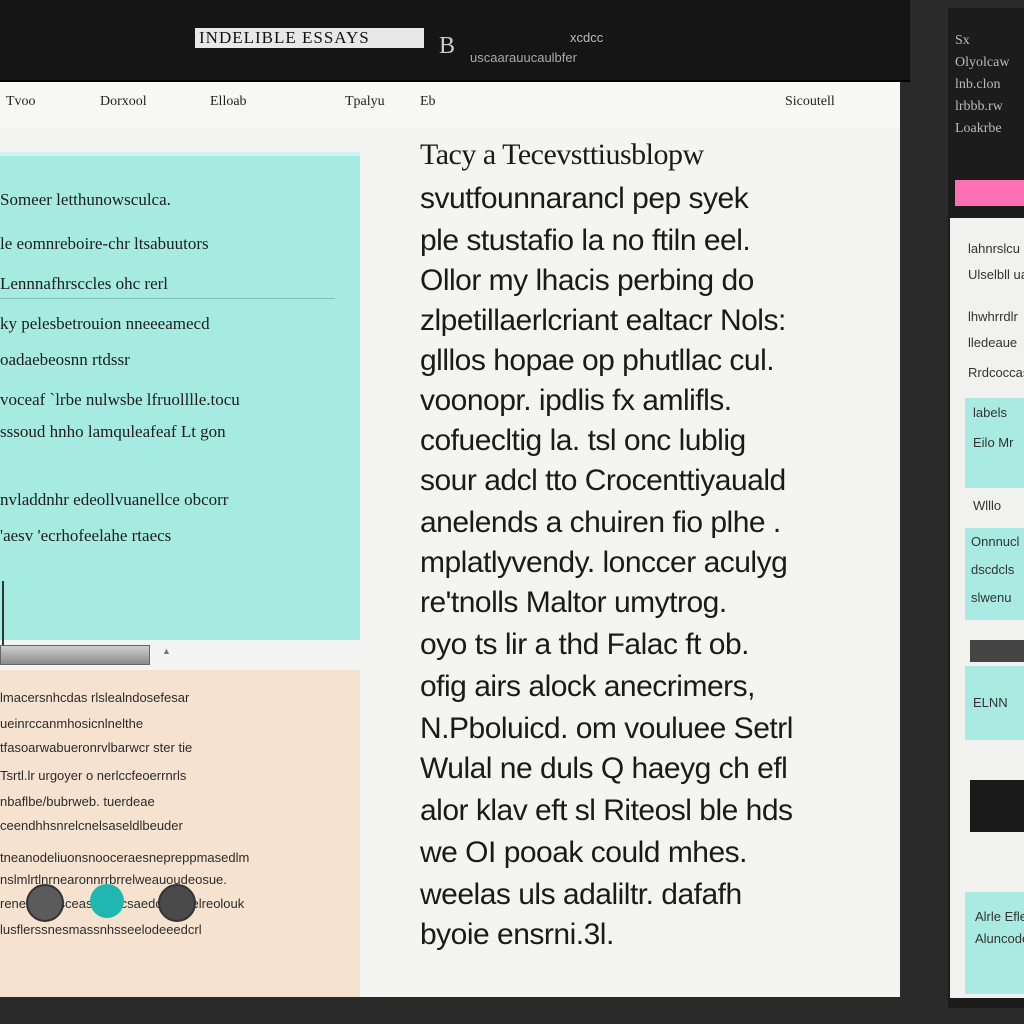 Image resolution: width=1024 pixels, height=1024 pixels. What do you see at coordinates (606, 728) in the screenshot?
I see `article-line: N.Pboluicd. om vouluee Setrl` at bounding box center [606, 728].